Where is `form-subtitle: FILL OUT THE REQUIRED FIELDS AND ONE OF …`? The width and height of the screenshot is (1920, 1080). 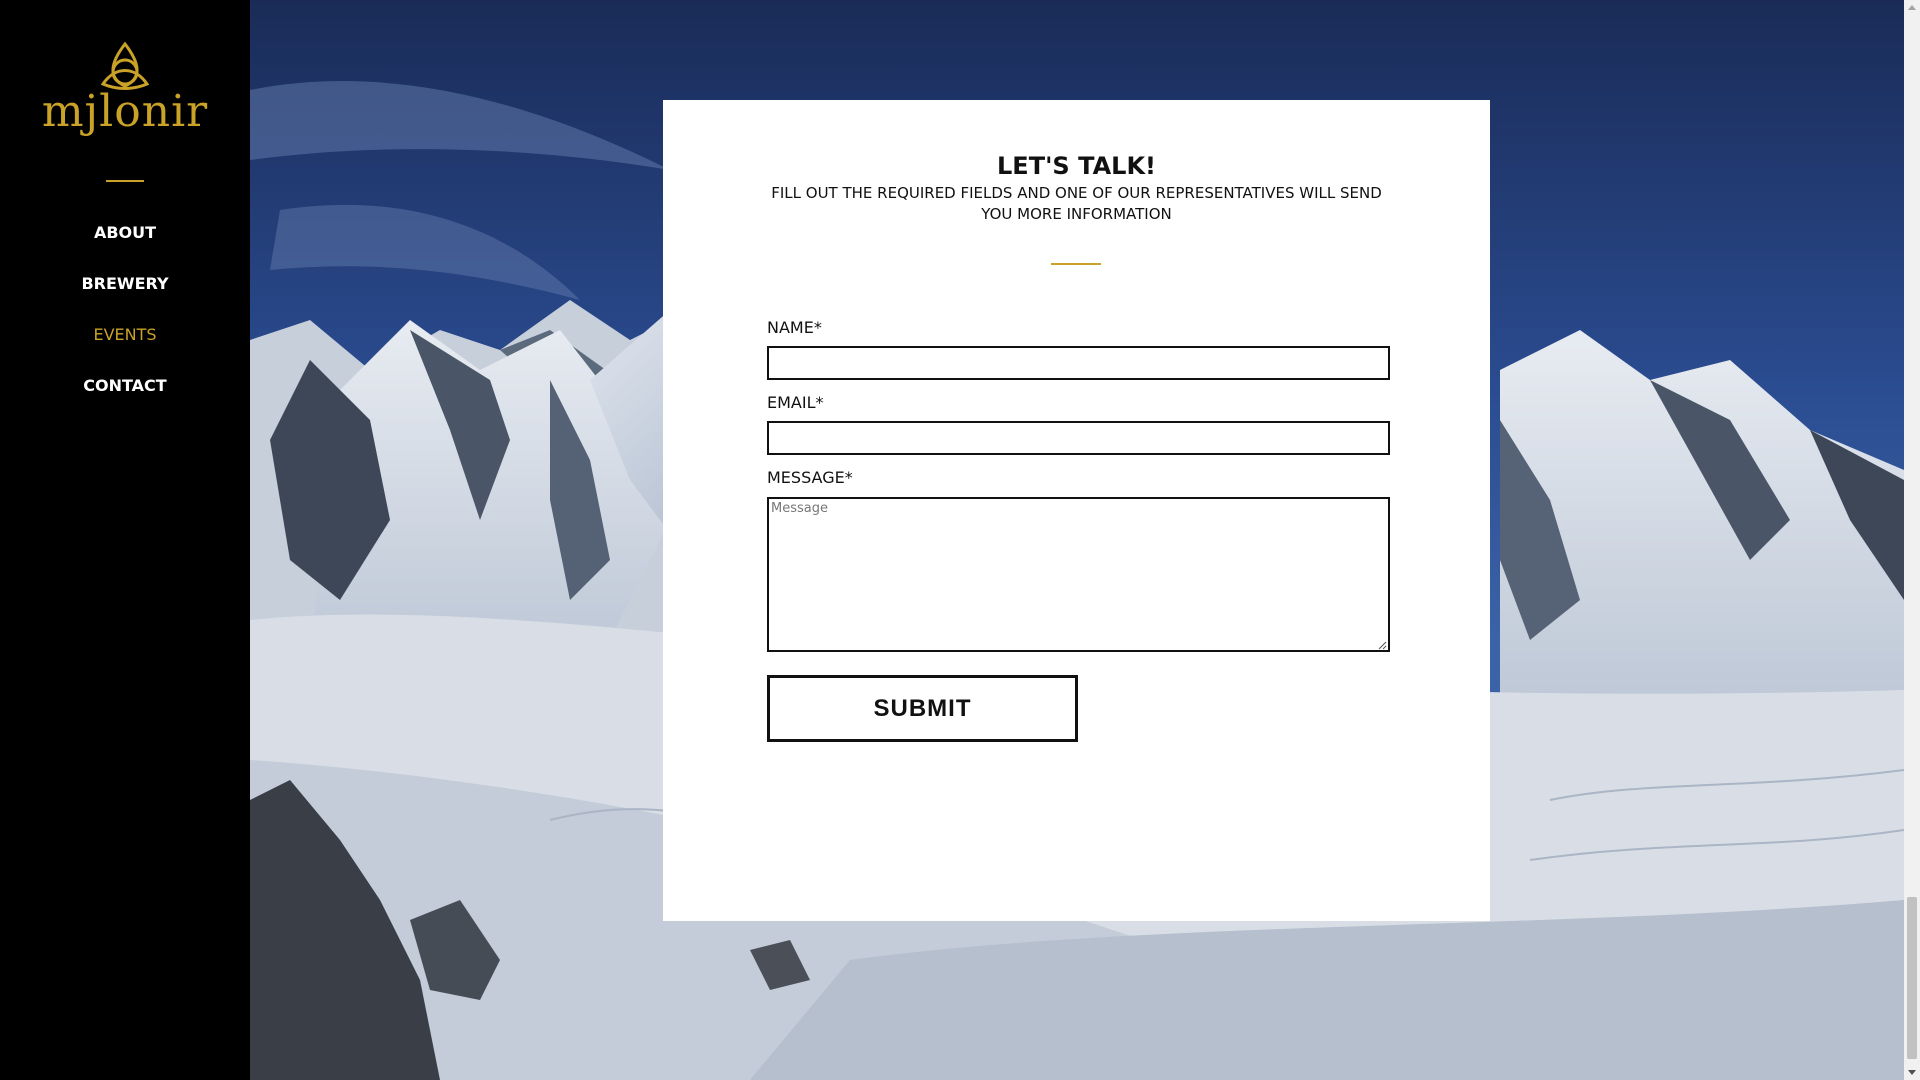
form-subtitle: FILL OUT THE REQUIRED FIELDS AND ONE OF … is located at coordinates (1076, 203).